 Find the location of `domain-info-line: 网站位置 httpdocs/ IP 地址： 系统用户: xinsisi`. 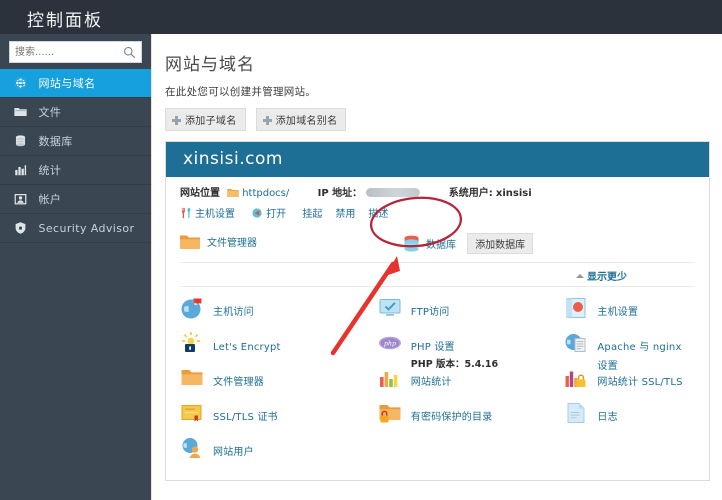

domain-info-line: 网站位置 httpdocs/ IP 地址： 系统用户: xinsisi is located at coordinates (437, 191).